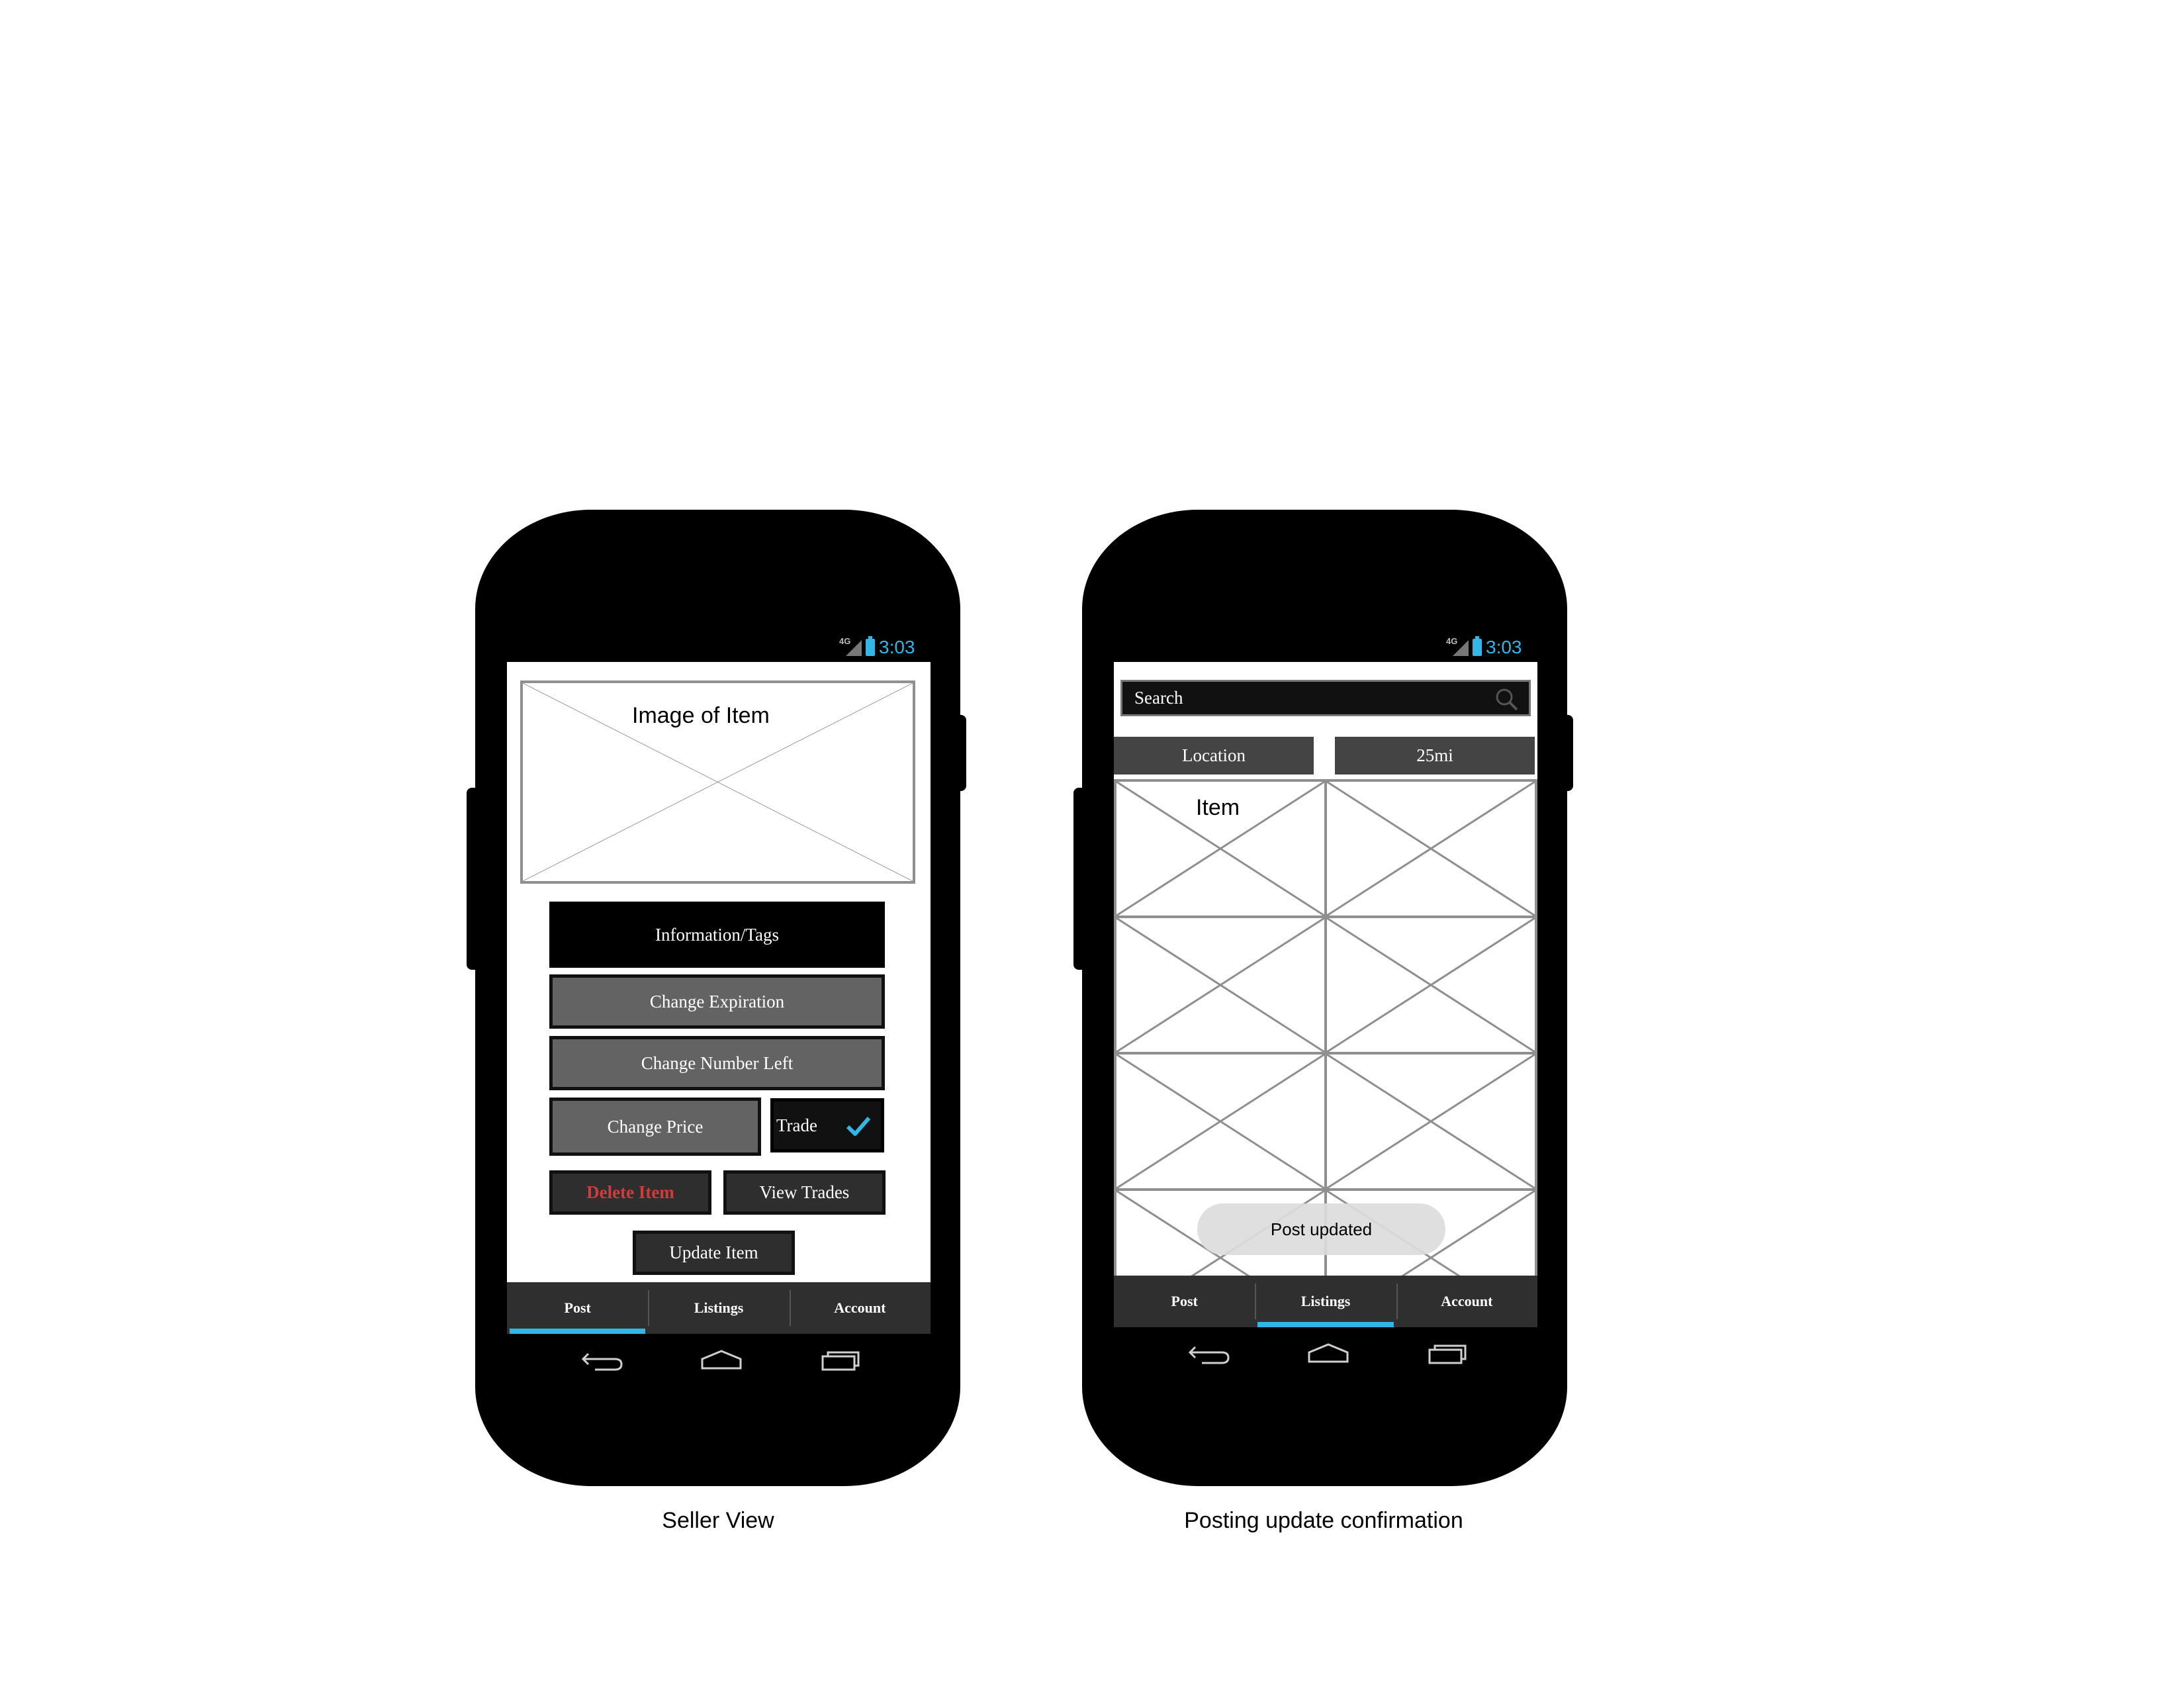 Image resolution: width=2184 pixels, height=1688 pixels. I want to click on information-tags-button: Information/Tags, so click(717, 935).